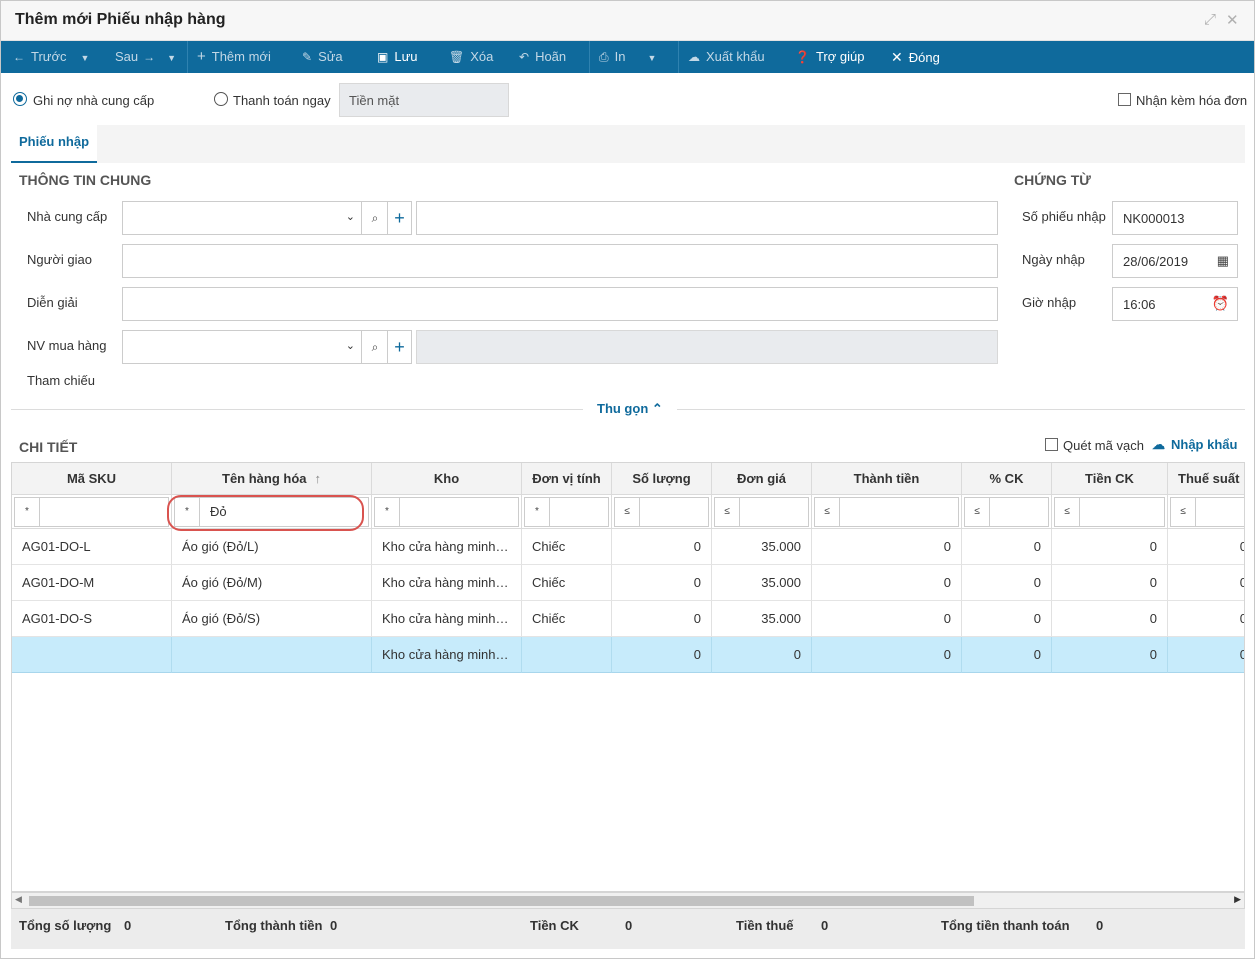 Image resolution: width=1255 pixels, height=959 pixels. Describe the element at coordinates (1210, 19) in the screenshot. I see `maximize-icon: ⤢` at that location.